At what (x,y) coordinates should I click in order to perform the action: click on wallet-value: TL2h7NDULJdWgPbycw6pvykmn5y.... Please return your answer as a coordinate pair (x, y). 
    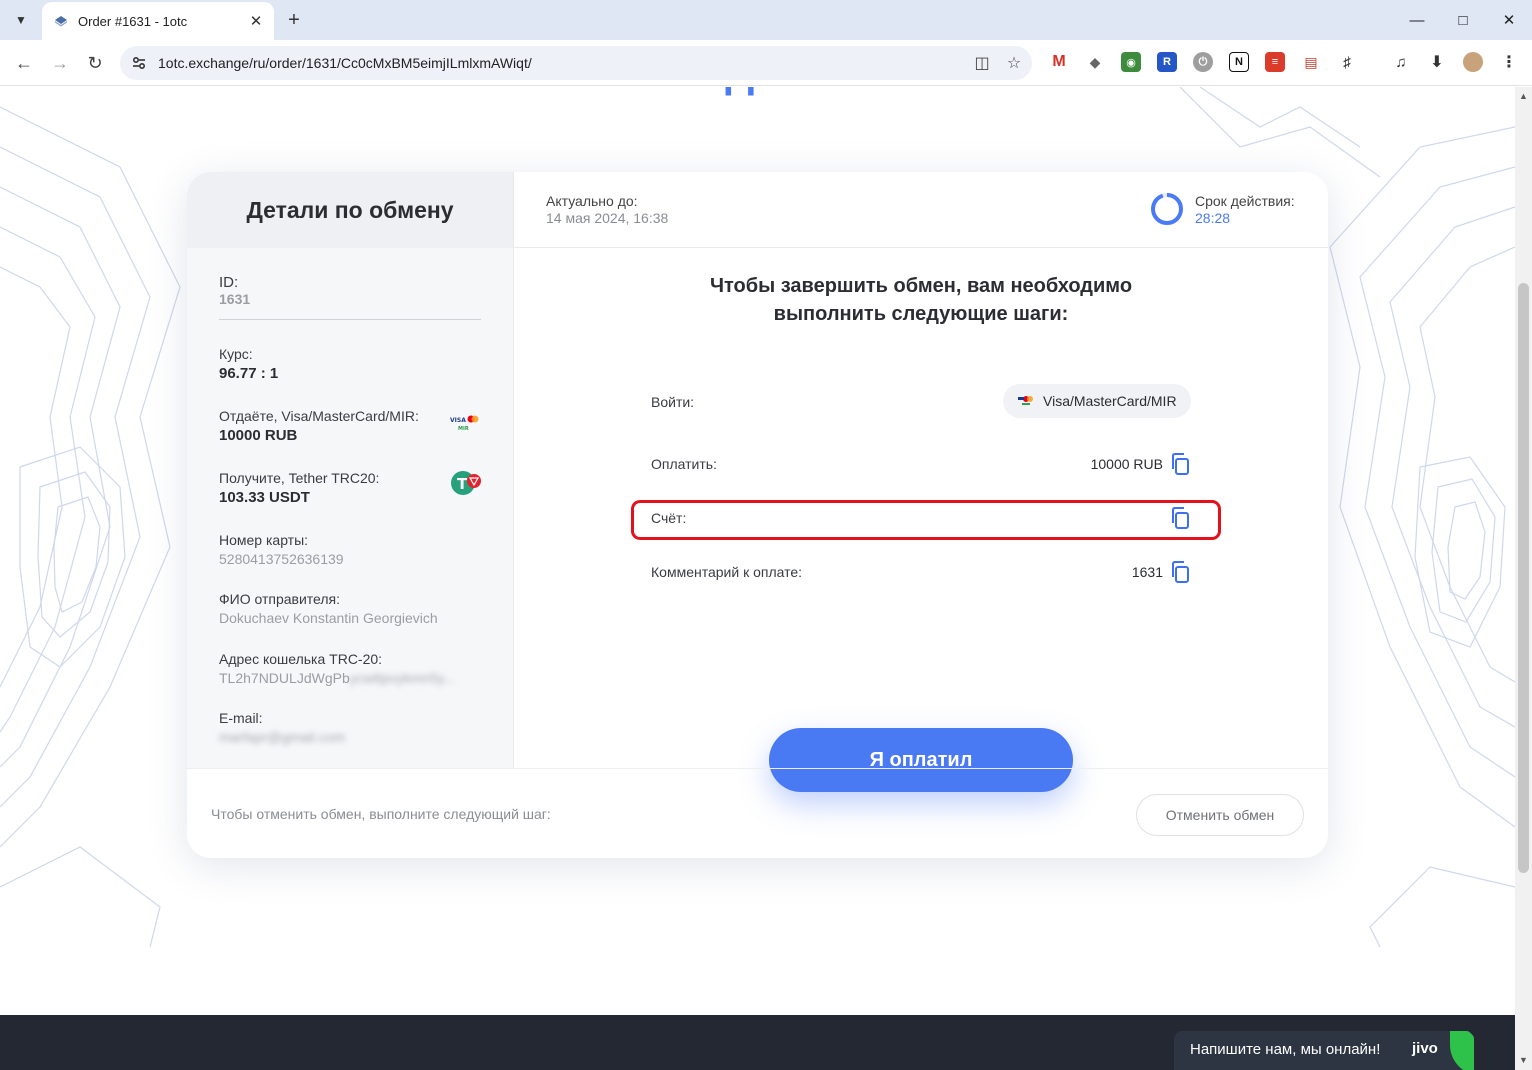
    Looking at the image, I should click on (337, 678).